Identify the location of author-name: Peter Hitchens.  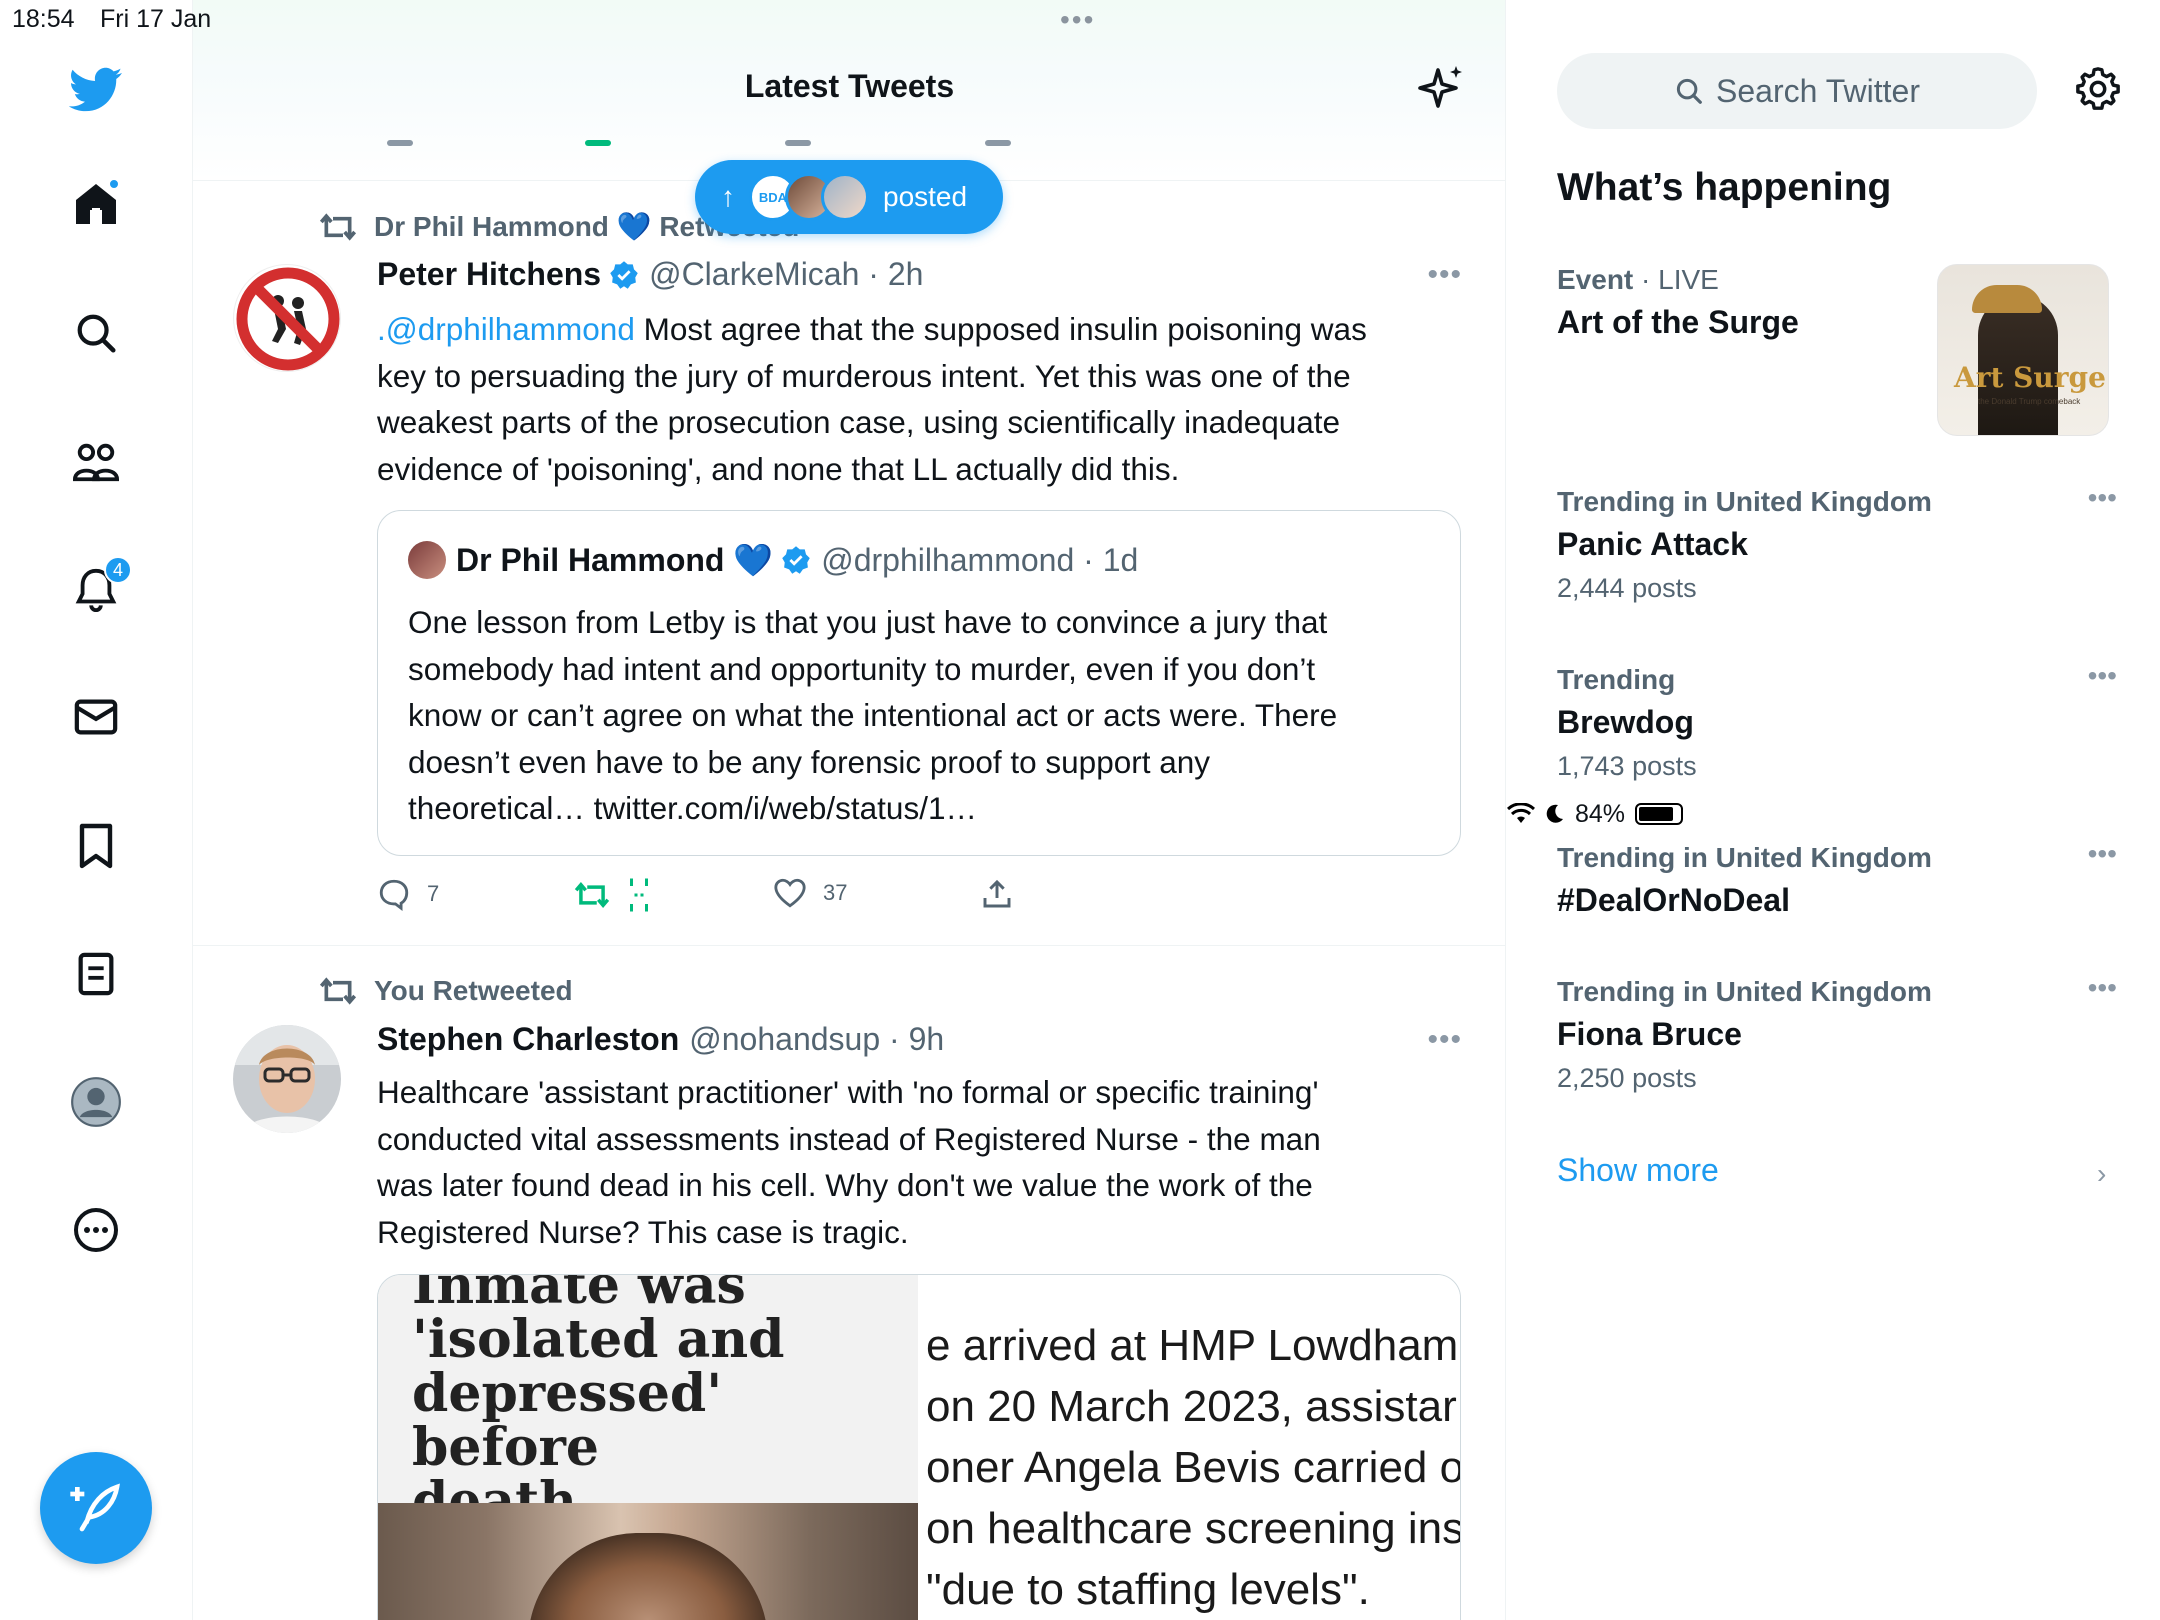
(489, 274).